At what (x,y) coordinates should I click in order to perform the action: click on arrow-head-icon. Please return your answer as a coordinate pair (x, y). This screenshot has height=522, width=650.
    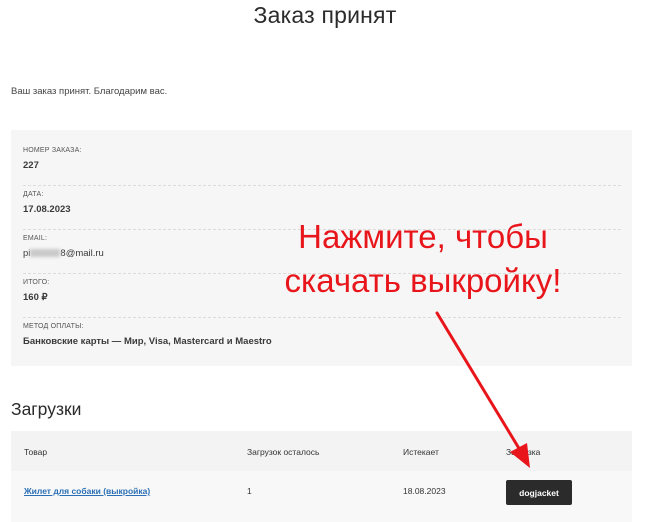
    Looking at the image, I should click on (520, 455).